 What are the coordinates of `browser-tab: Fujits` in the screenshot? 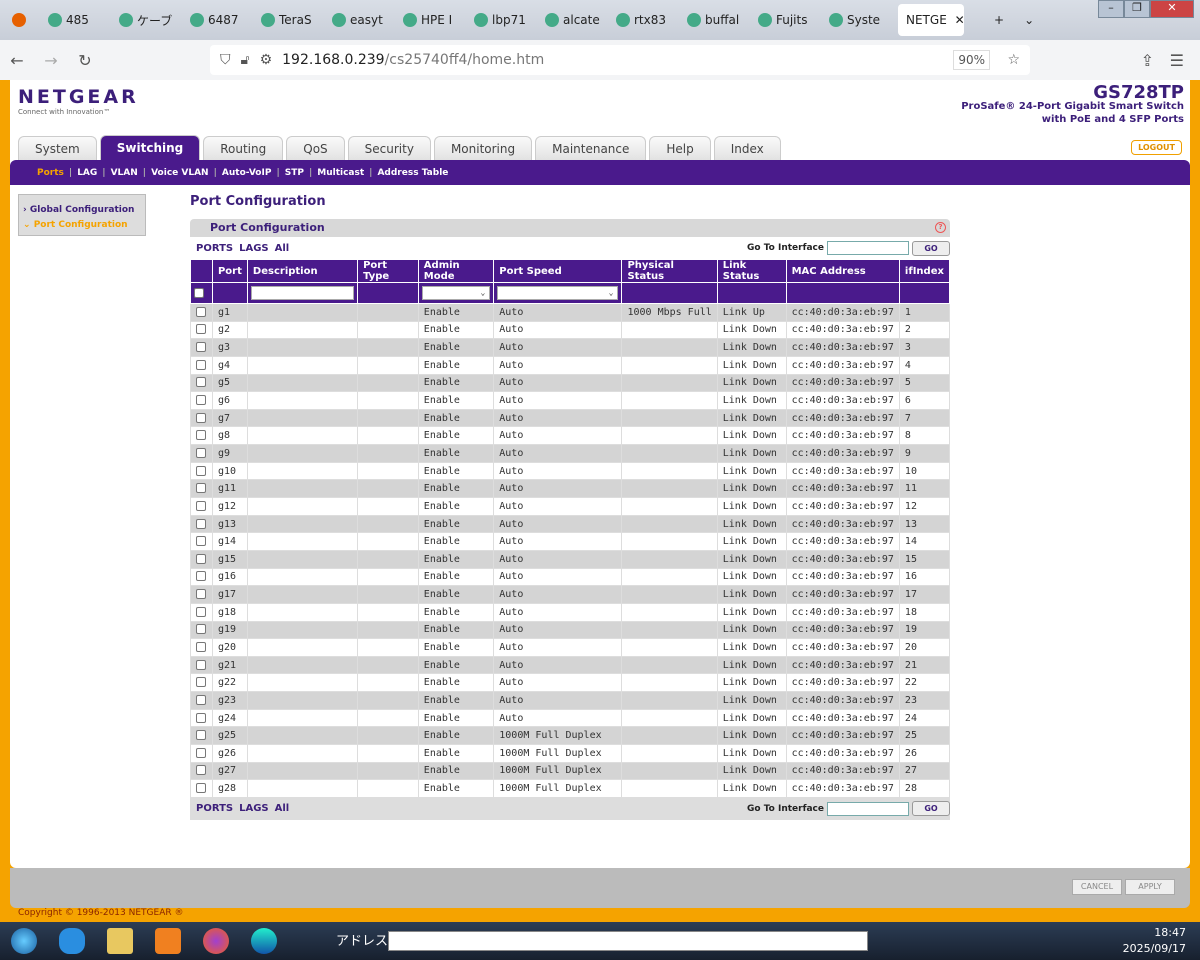 It's located at (785, 20).